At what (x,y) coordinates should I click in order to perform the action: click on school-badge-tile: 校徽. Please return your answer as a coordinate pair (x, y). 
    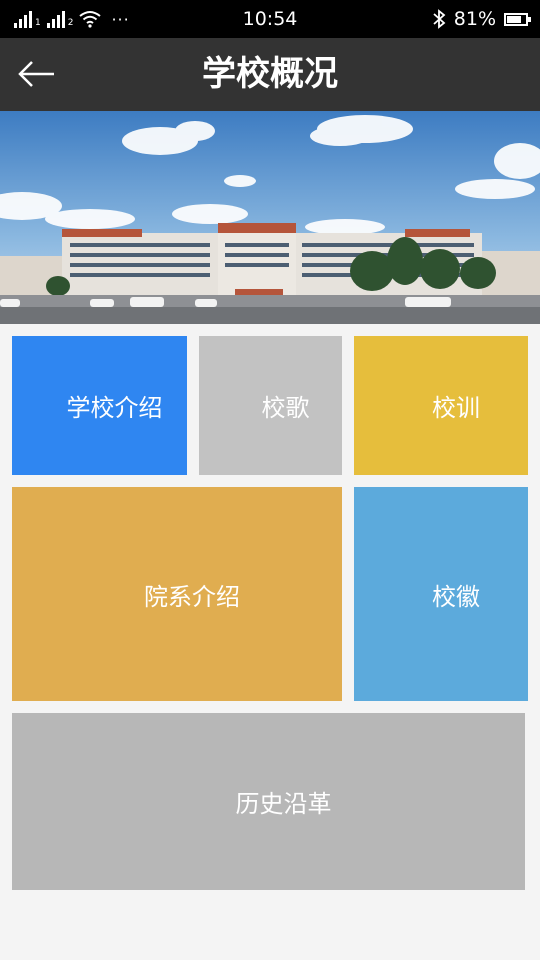
    Looking at the image, I should click on (441, 594).